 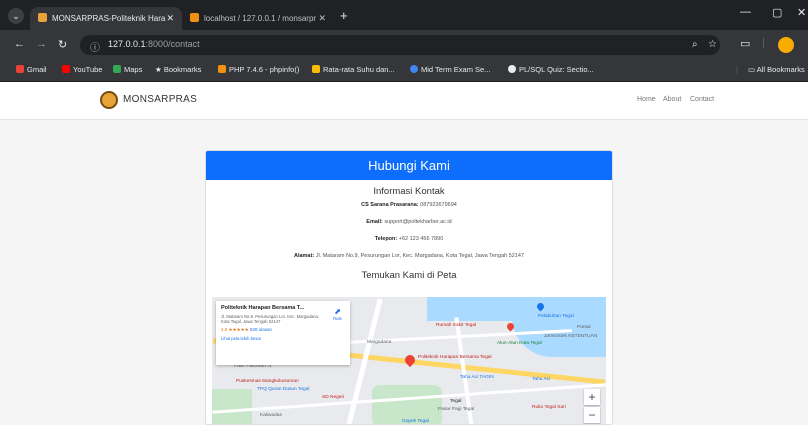 I want to click on info-title: Informasi Kontak, so click(x=409, y=191).